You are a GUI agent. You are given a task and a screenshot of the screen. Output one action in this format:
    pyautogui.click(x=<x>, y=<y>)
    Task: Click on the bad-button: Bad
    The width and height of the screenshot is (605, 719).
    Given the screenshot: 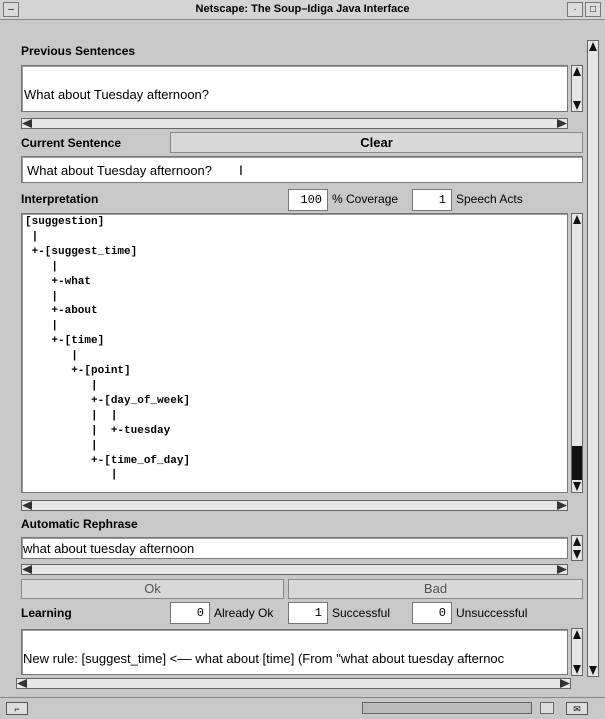 What is the action you would take?
    pyautogui.click(x=435, y=589)
    